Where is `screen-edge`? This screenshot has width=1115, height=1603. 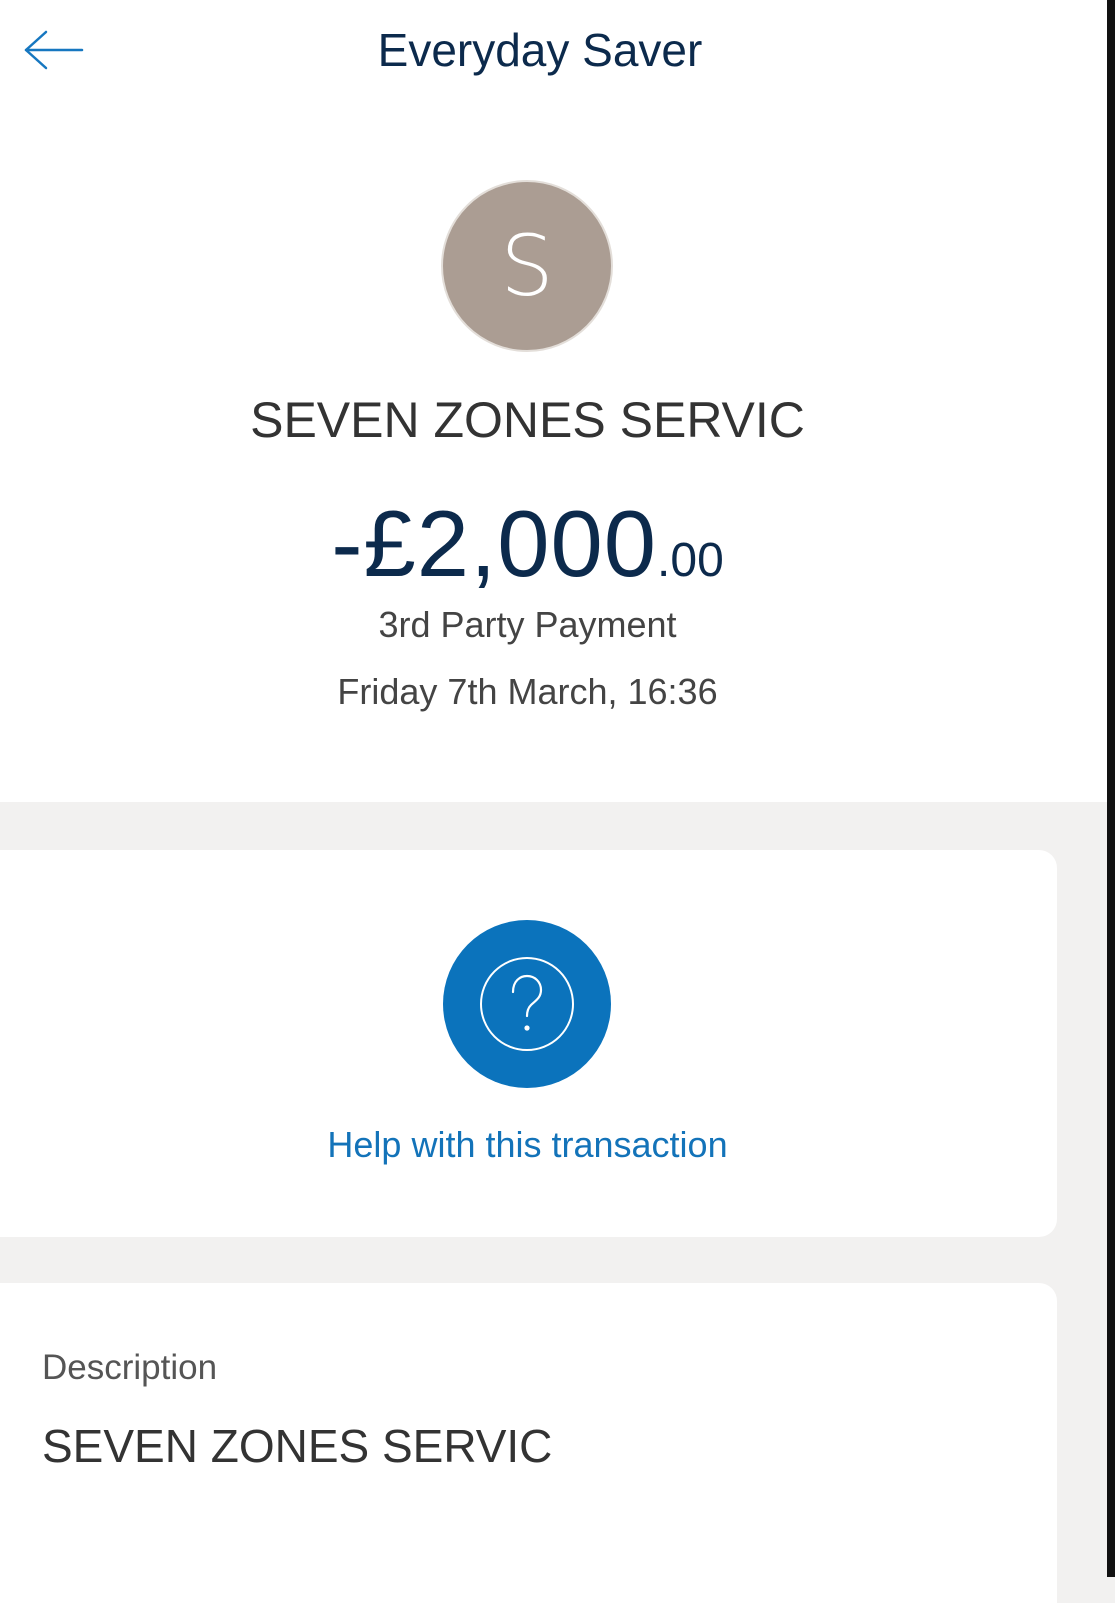
screen-edge is located at coordinates (1111, 788).